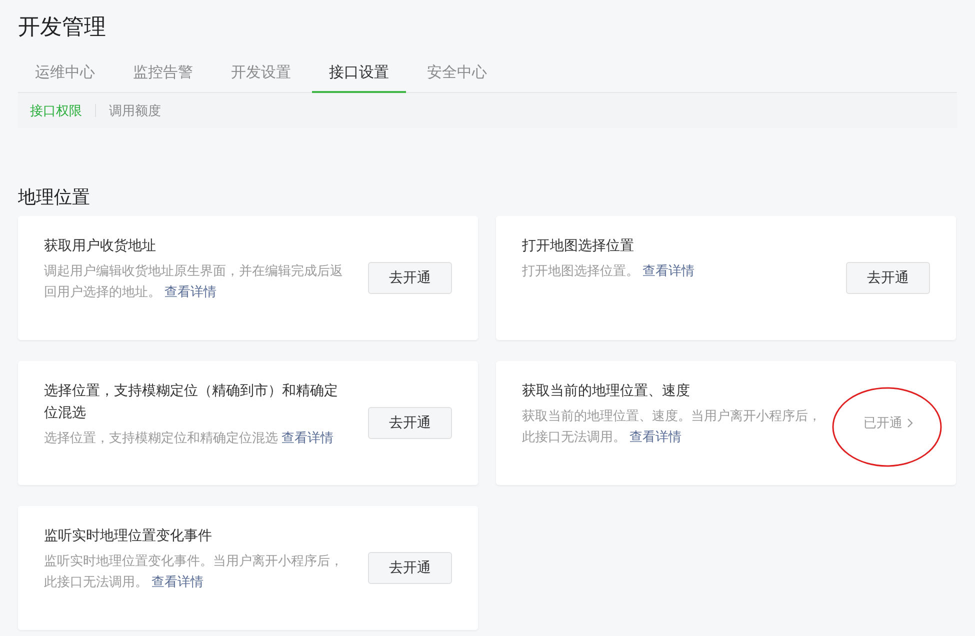  I want to click on api-description: 监听实时地理位置变化事件。当用户离开小程序后，此接口无法调用。 查看详情, so click(194, 571).